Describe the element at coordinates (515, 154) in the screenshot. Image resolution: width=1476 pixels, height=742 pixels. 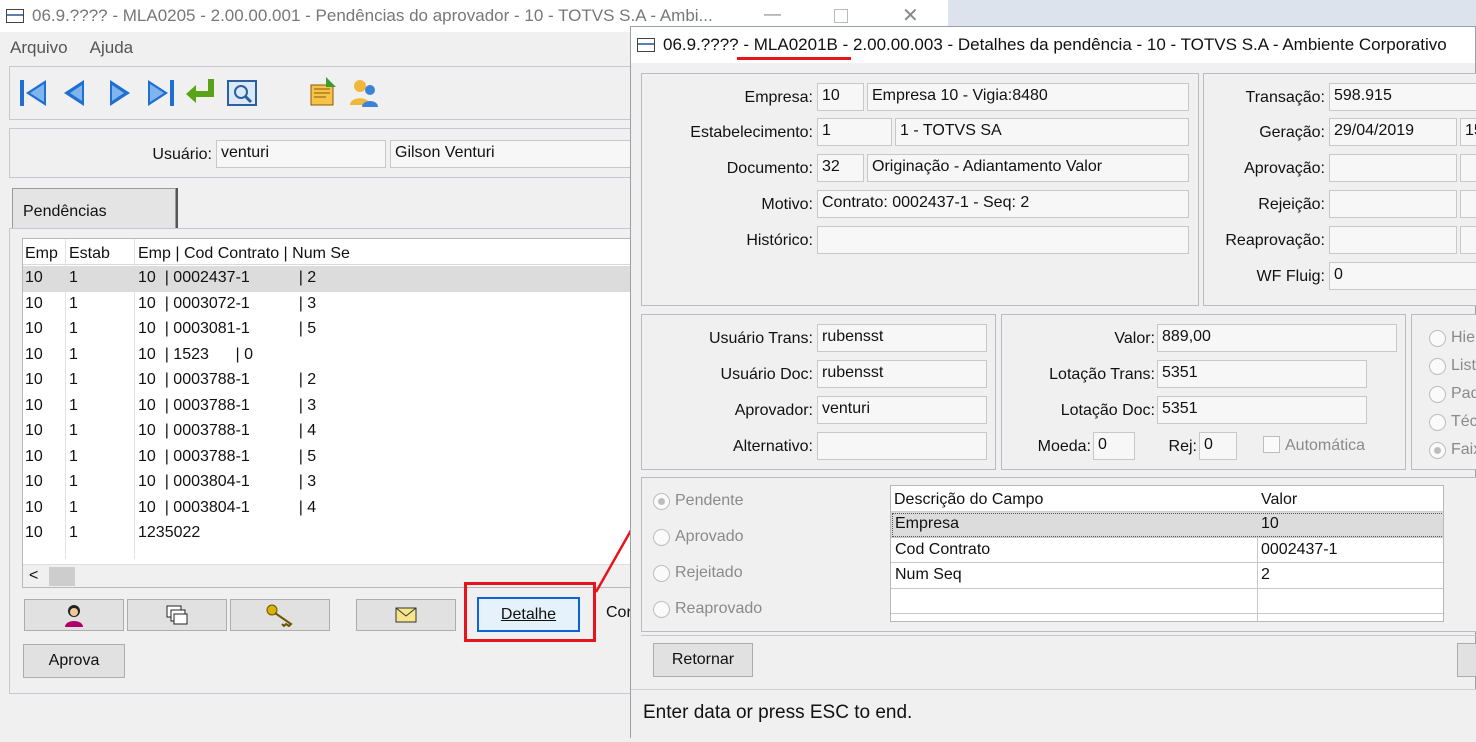
I see `usuario-name-field: Gilson Venturi` at that location.